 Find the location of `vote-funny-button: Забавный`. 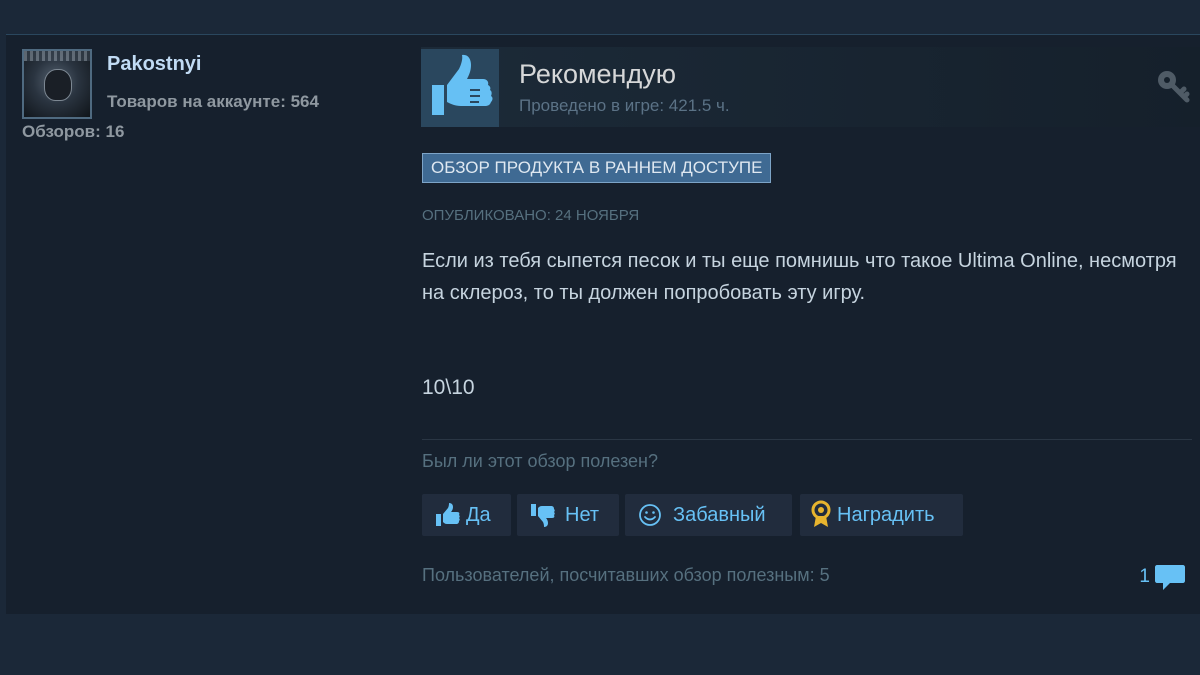

vote-funny-button: Забавный is located at coordinates (708, 515).